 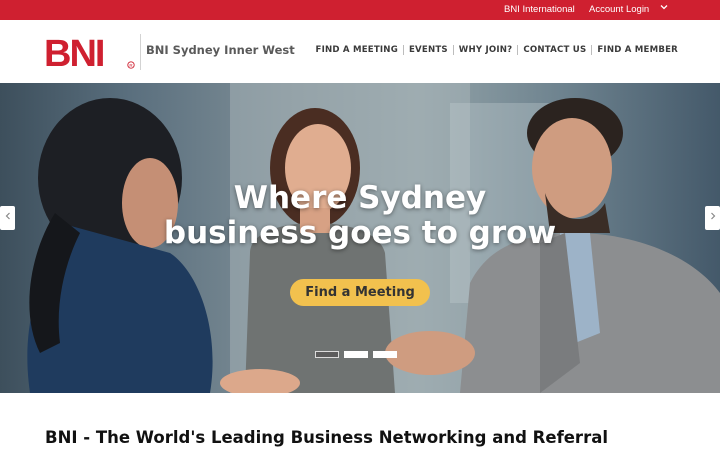 What do you see at coordinates (220, 50) in the screenshot?
I see `chapter-name: BNI Sydney Inner West` at bounding box center [220, 50].